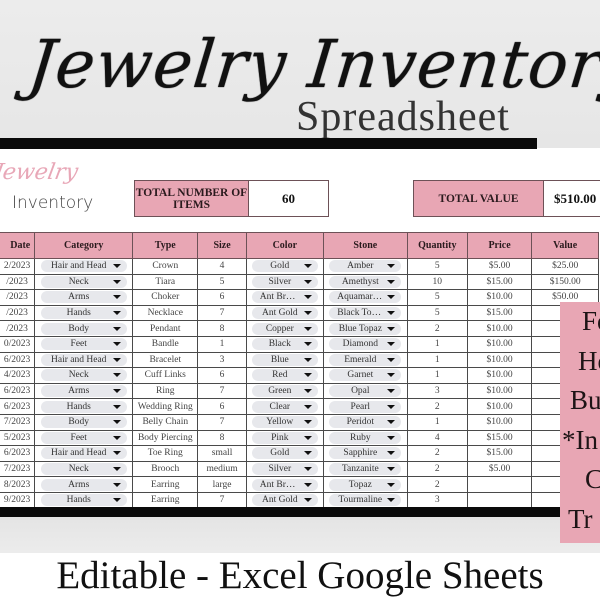 The height and width of the screenshot is (600, 600). What do you see at coordinates (222, 391) in the screenshot?
I see `cell-size: 7` at bounding box center [222, 391].